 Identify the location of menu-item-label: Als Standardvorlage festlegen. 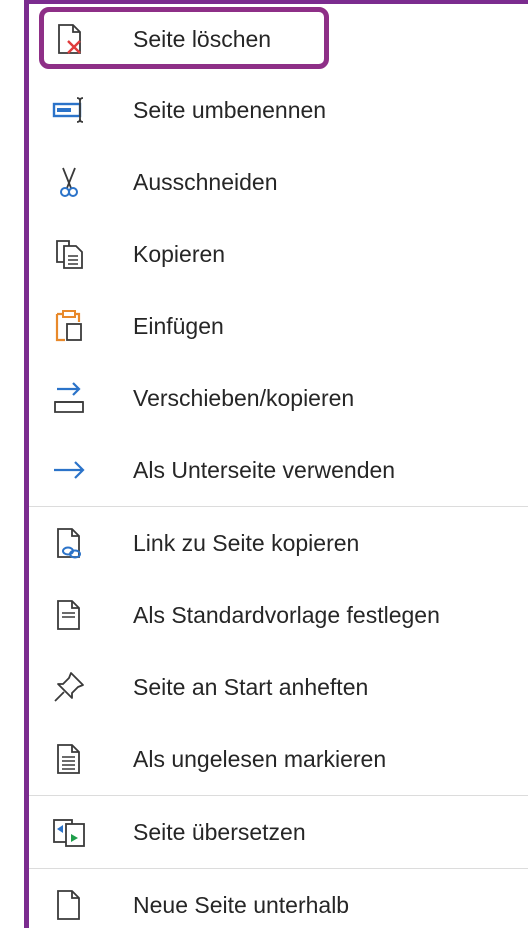
(286, 614).